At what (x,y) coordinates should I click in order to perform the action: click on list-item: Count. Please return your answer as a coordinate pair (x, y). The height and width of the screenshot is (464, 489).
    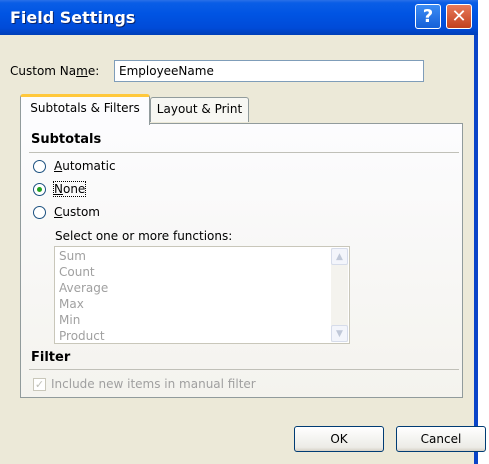
    Looking at the image, I should click on (77, 272).